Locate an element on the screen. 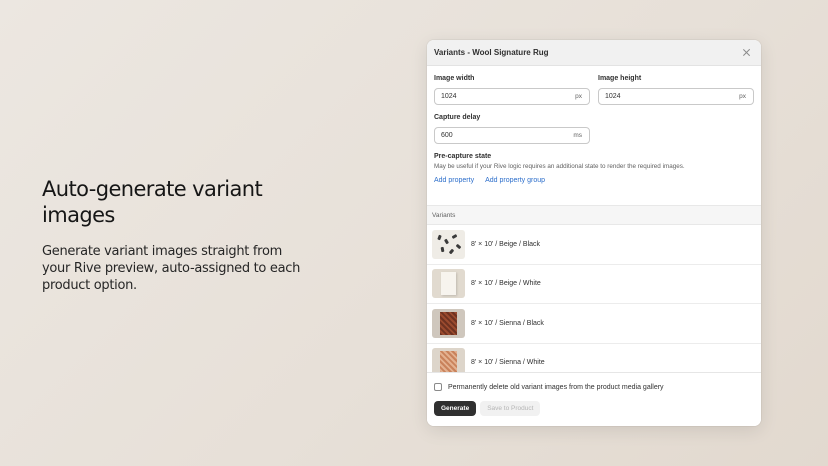 The height and width of the screenshot is (466, 828). generate-button: Generate is located at coordinates (455, 408).